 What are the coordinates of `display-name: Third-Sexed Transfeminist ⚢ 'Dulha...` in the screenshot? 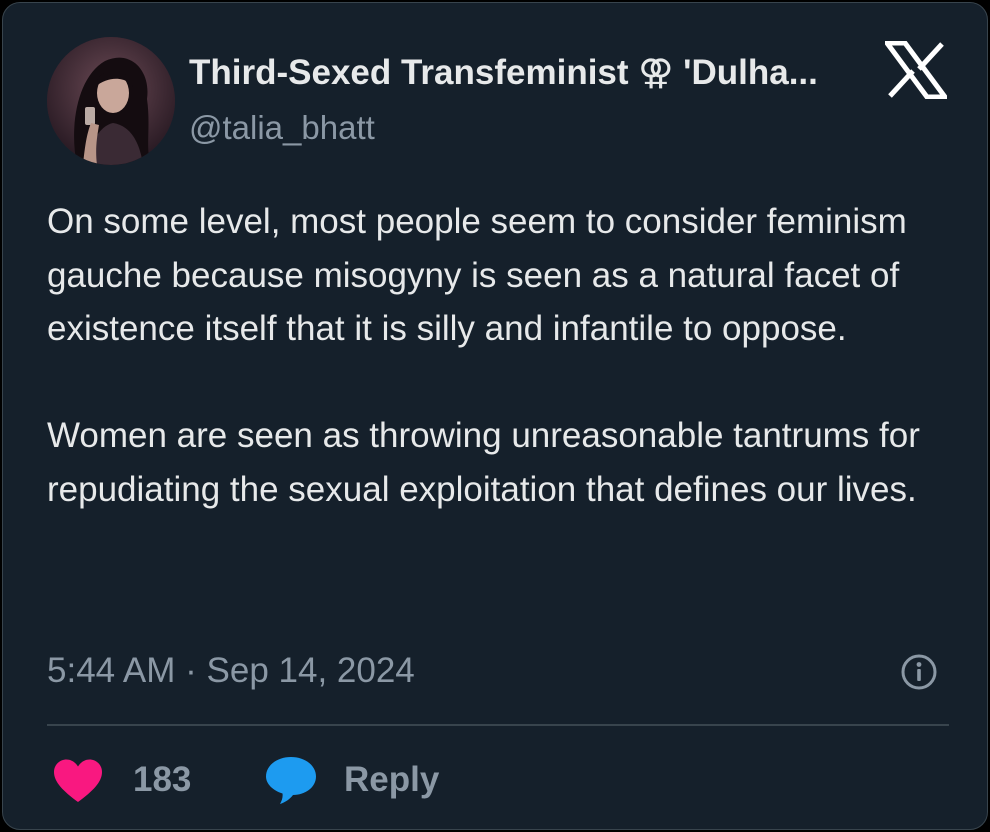 It's located at (519, 73).